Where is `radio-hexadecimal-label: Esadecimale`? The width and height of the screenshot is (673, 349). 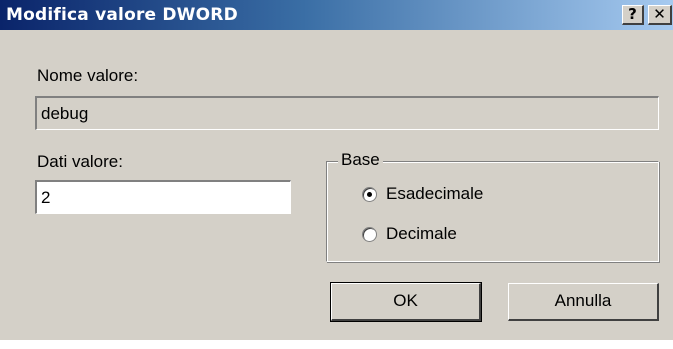
radio-hexadecimal-label: Esadecimale is located at coordinates (434, 194).